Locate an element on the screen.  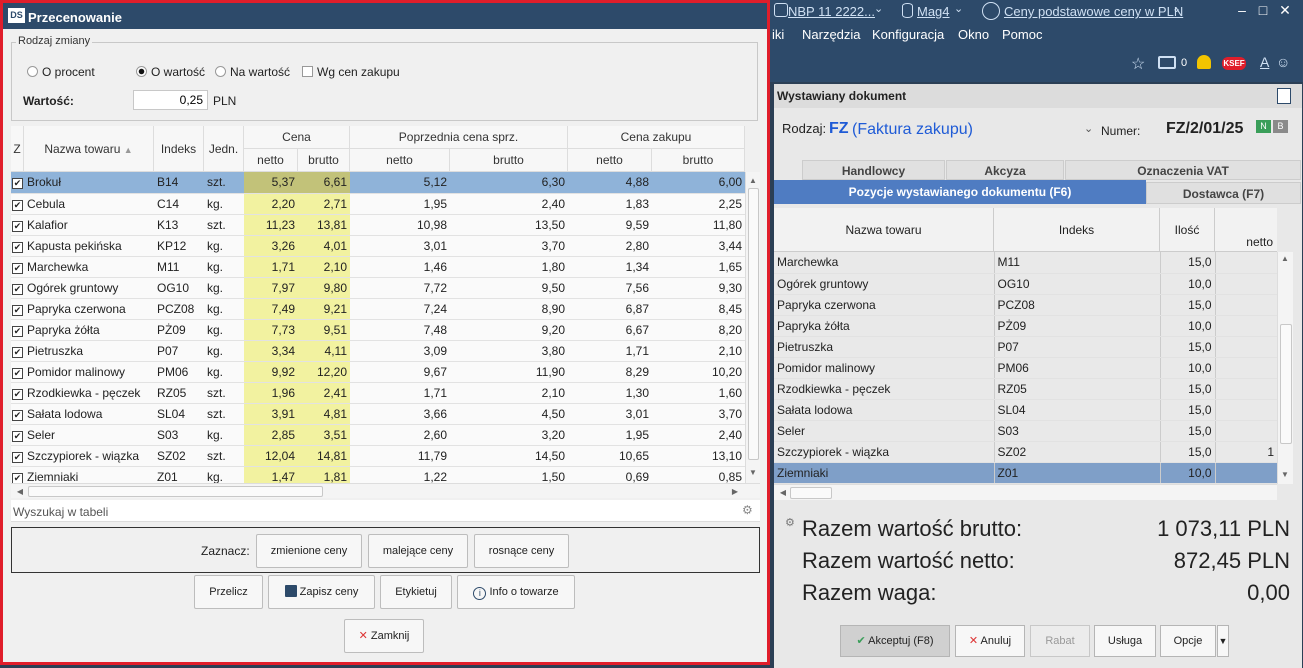
cell-price-brutto: 3,51 is located at coordinates (324, 435).